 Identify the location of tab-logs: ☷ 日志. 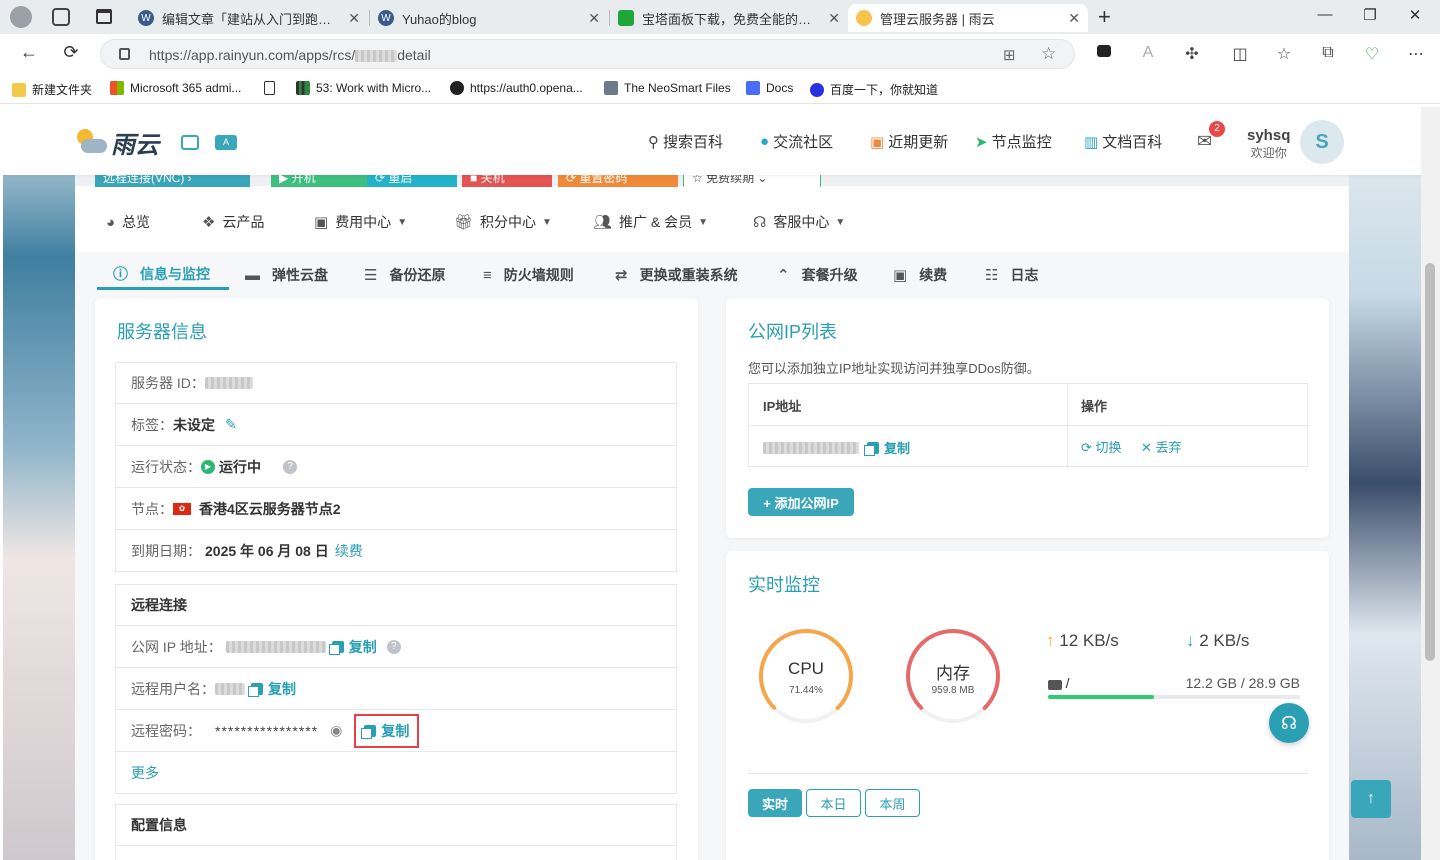
(1011, 275).